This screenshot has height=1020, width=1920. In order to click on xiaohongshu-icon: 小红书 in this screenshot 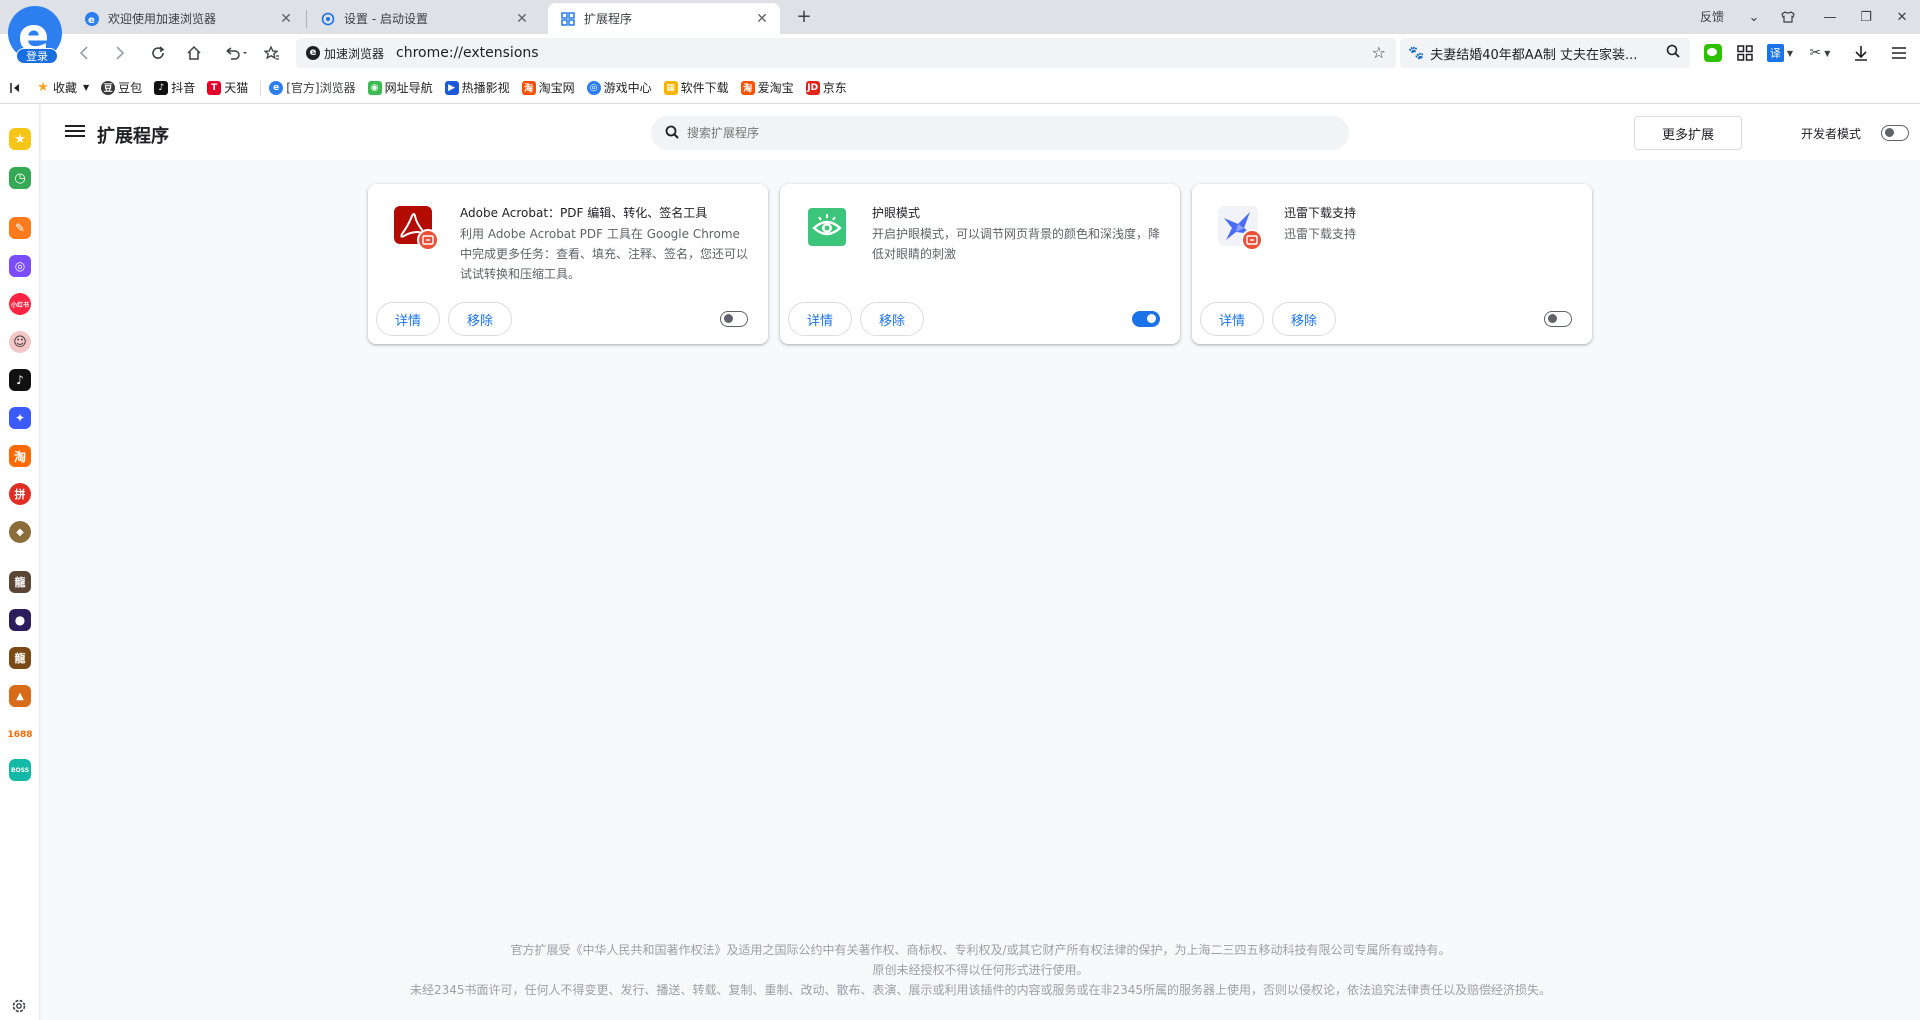, I will do `click(20, 304)`.